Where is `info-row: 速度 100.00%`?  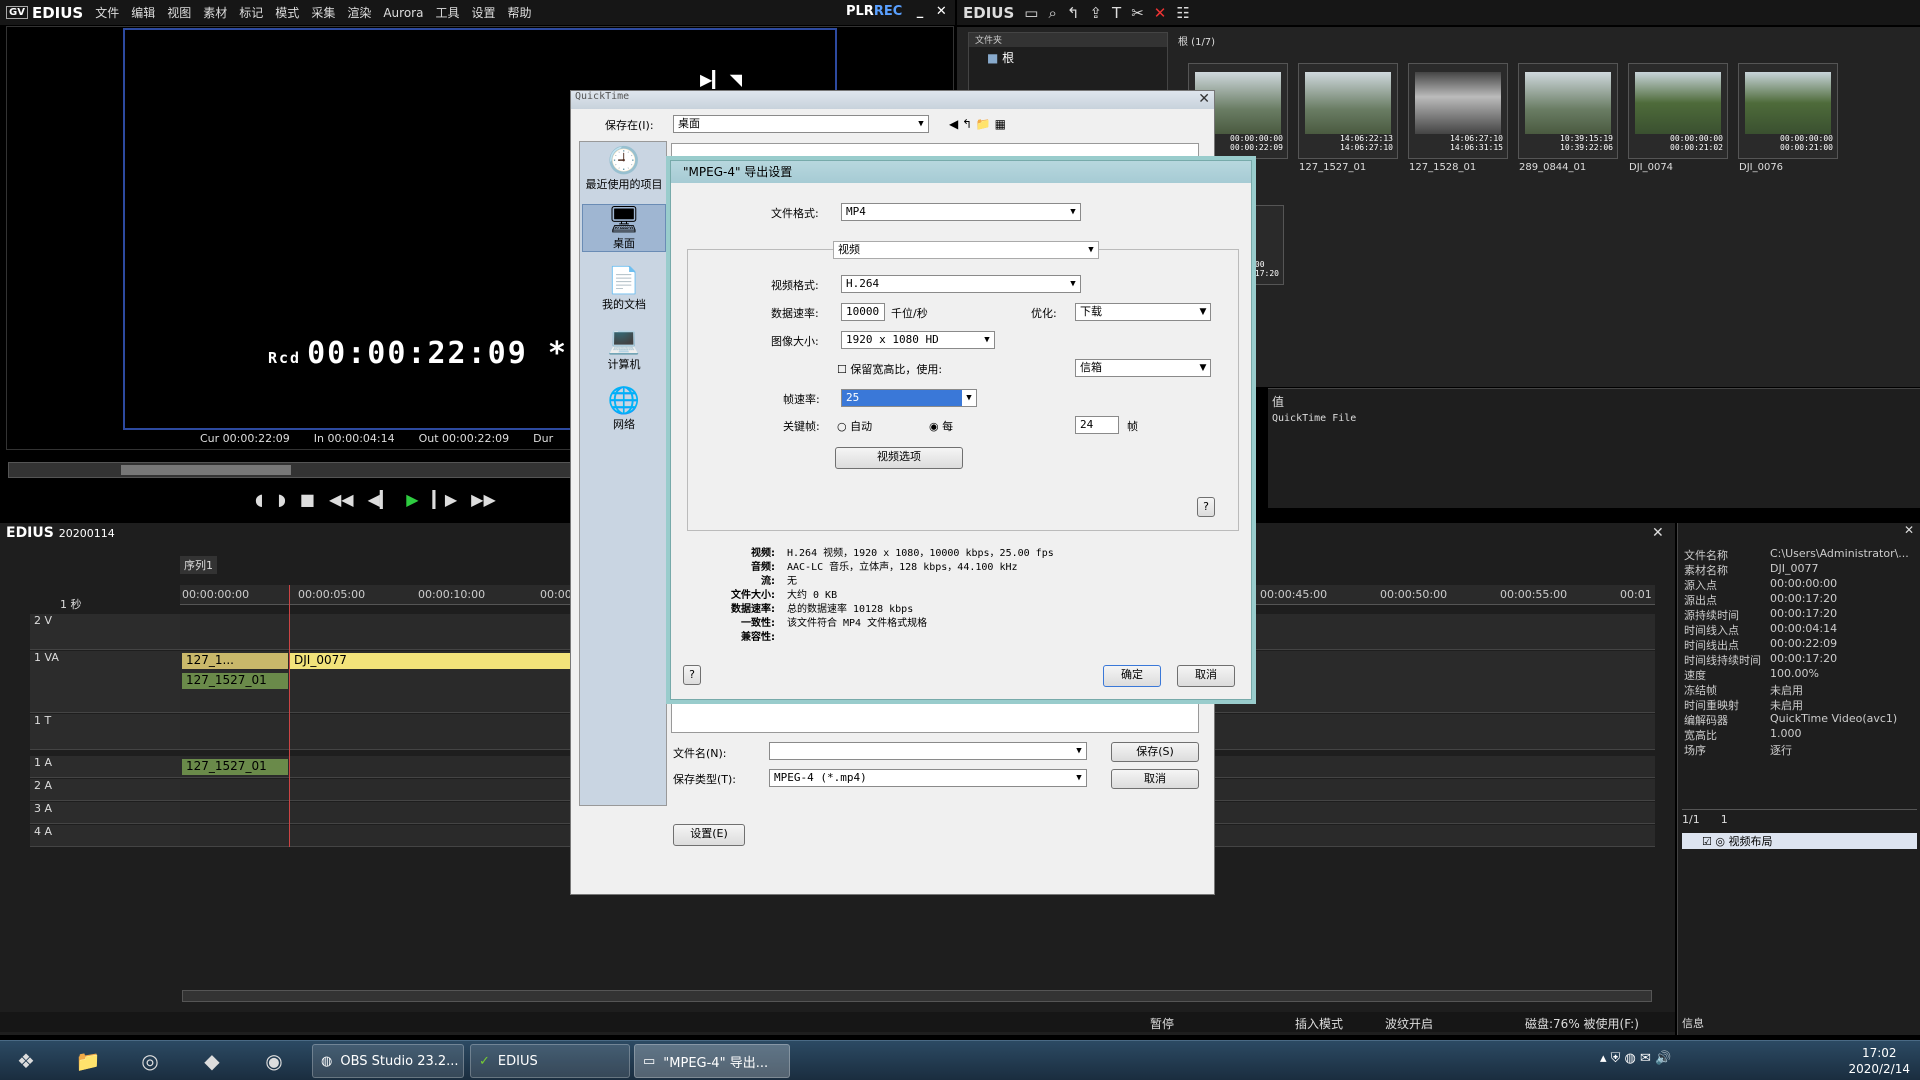 info-row: 速度 100.00% is located at coordinates (1751, 674).